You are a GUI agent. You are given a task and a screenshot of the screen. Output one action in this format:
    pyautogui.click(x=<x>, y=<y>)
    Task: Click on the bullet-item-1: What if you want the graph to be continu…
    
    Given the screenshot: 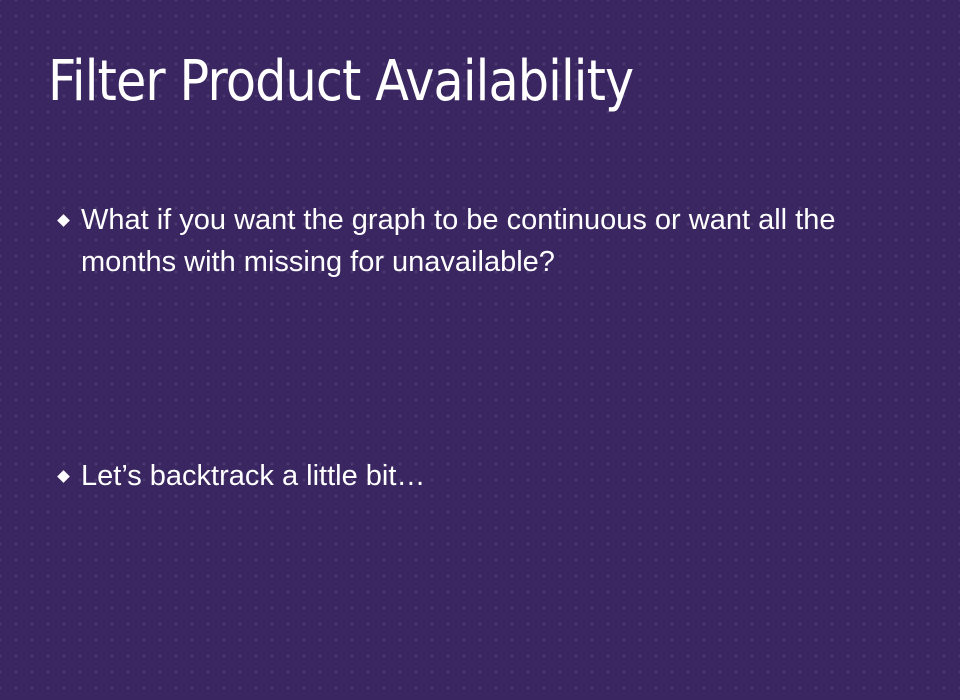 What is the action you would take?
    pyautogui.click(x=491, y=241)
    